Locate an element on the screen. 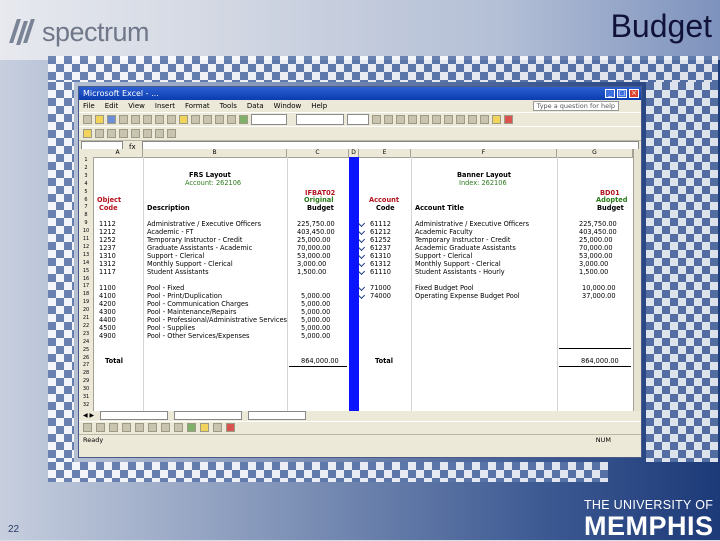 This screenshot has height=541, width=720. row-header: 2 is located at coordinates (86, 168).